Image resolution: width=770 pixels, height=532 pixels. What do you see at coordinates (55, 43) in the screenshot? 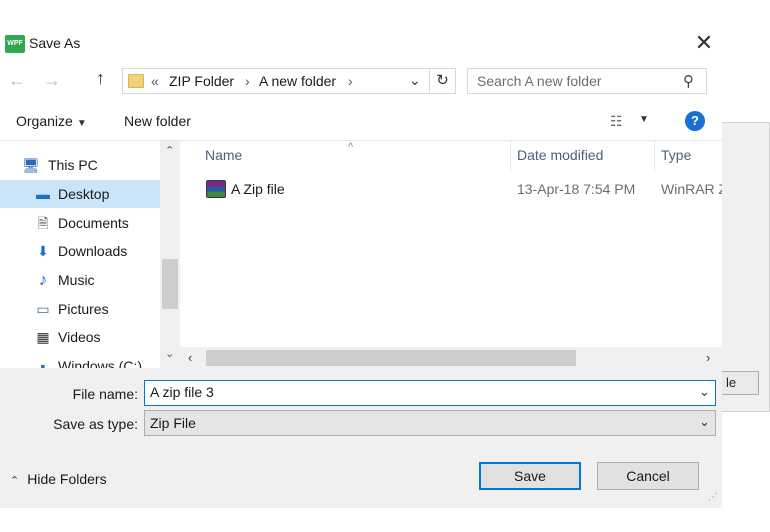
I see `dialog-title: Save As` at bounding box center [55, 43].